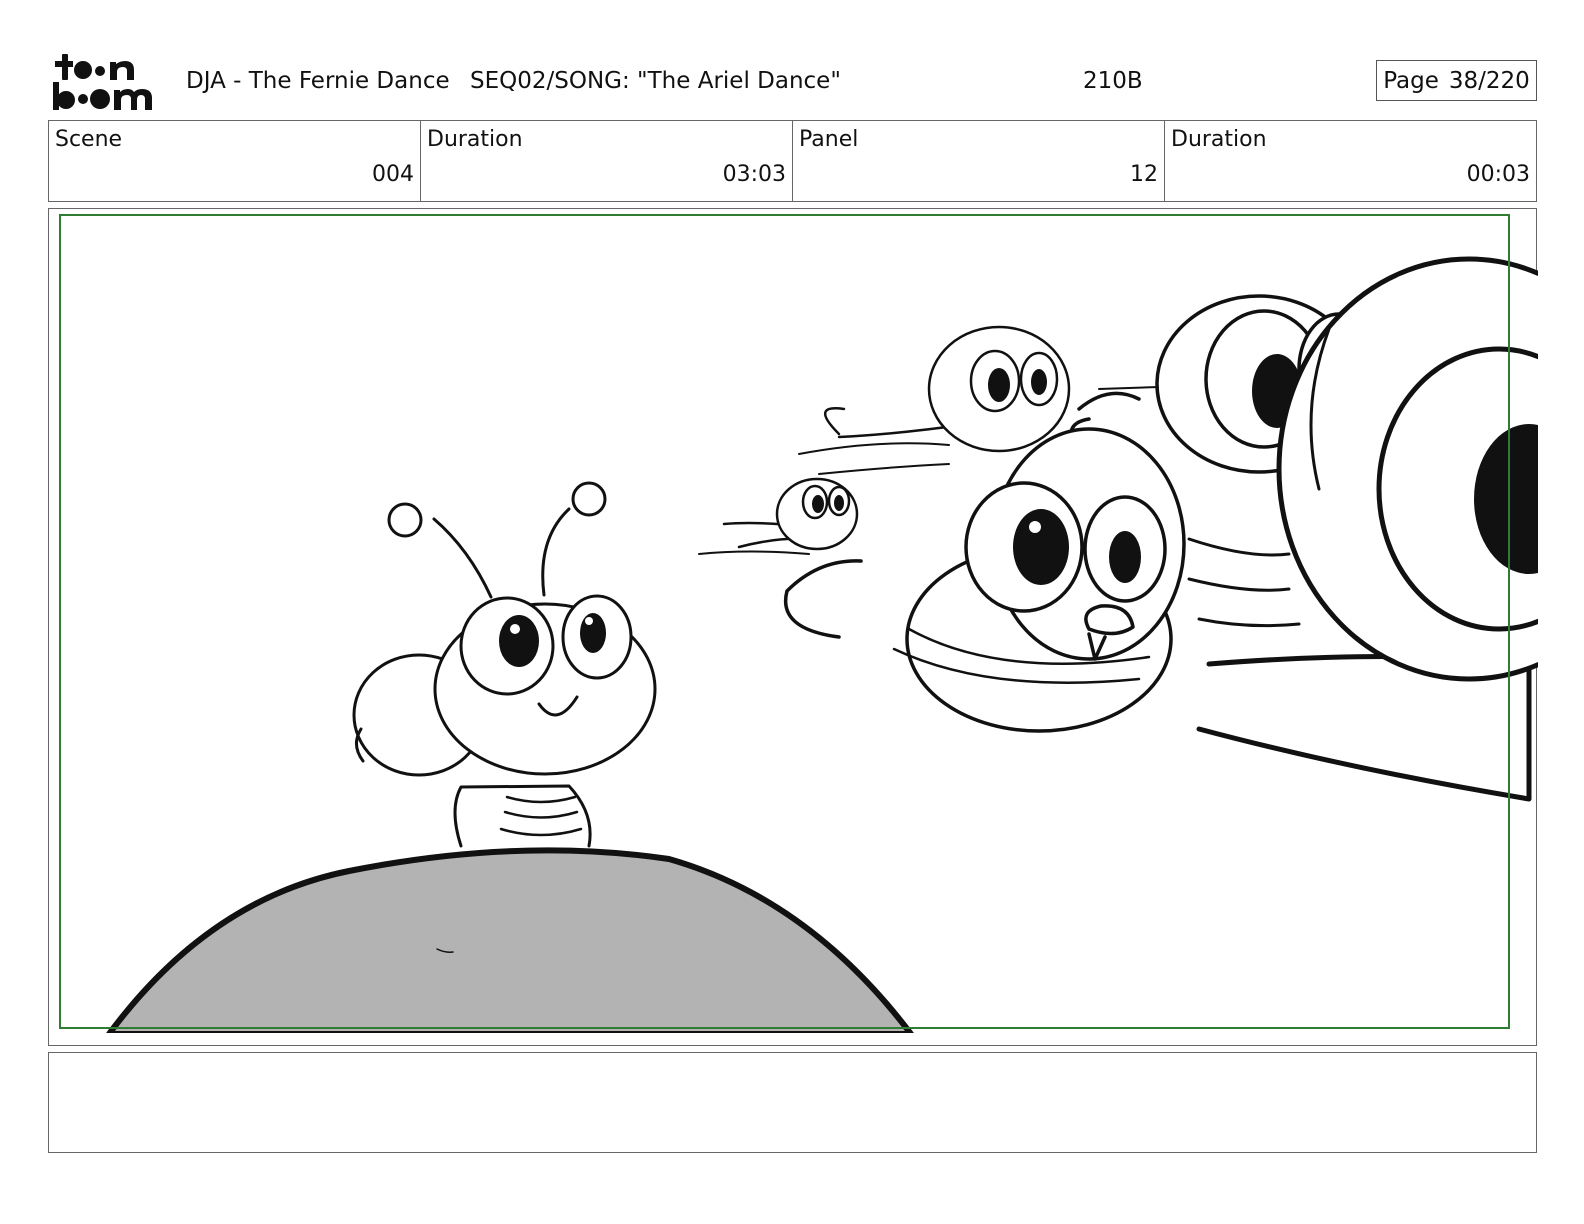 Image resolution: width=1584 pixels, height=1224 pixels. I want to click on scene-cell: Scene 004, so click(234, 161).